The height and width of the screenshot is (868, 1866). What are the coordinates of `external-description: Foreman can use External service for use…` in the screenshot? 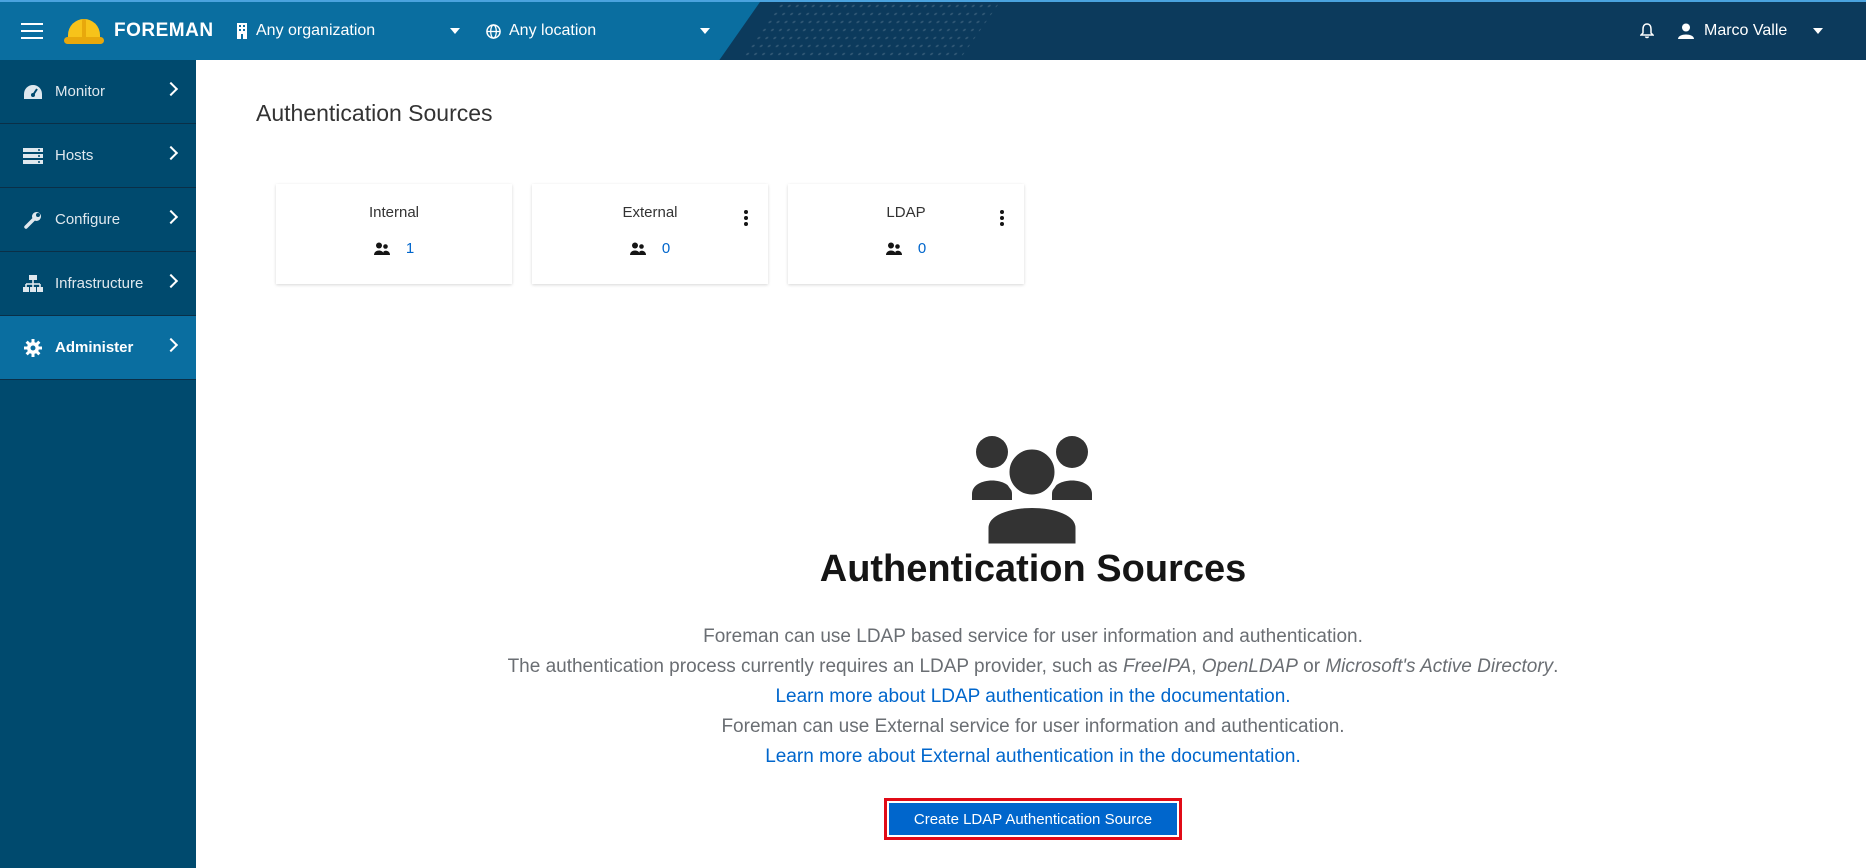 It's located at (1033, 726).